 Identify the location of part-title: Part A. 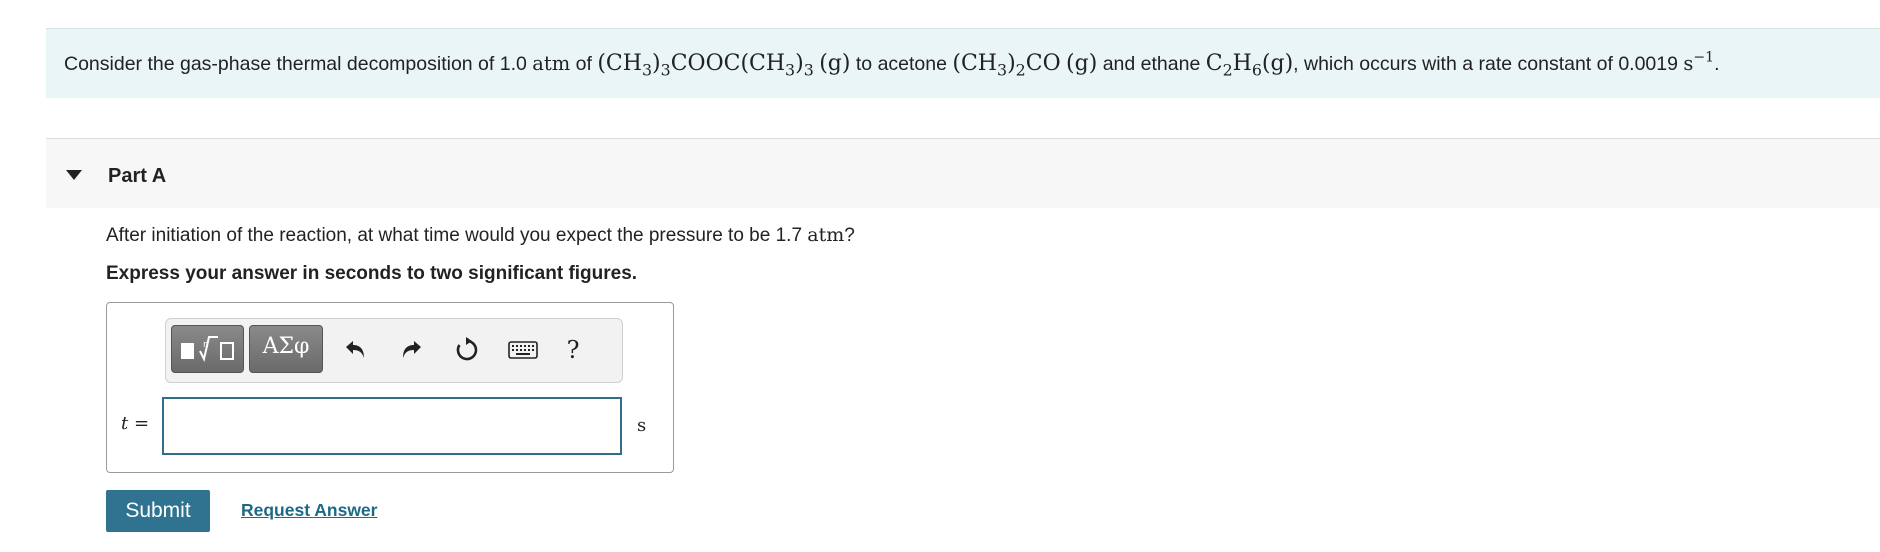
(137, 176).